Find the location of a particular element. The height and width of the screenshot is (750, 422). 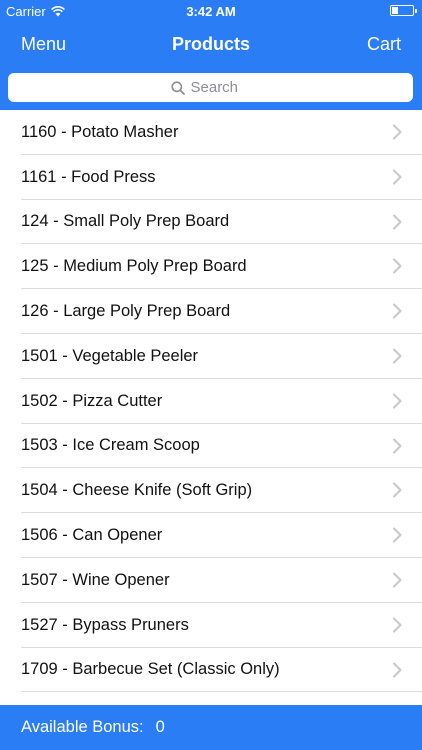

product-label: 1504 - Cheese Knife (Soft Grip) is located at coordinates (137, 490).